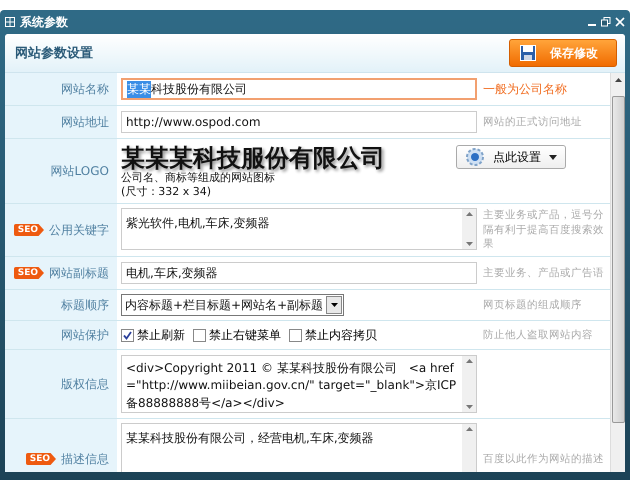  What do you see at coordinates (299, 273) in the screenshot?
I see `text-field: 电机,车床,变频器` at bounding box center [299, 273].